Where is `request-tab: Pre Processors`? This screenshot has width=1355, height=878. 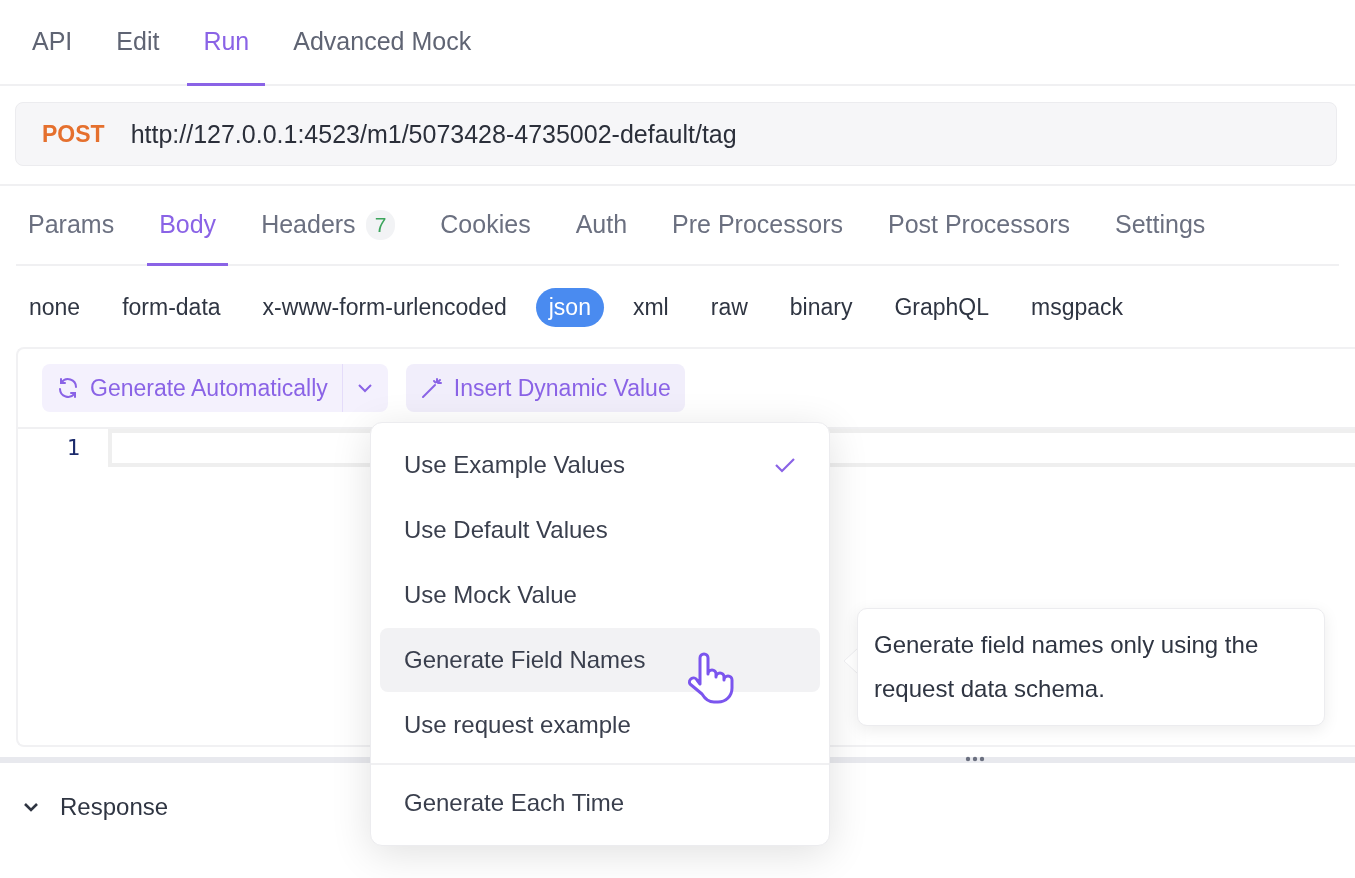 request-tab: Pre Processors is located at coordinates (757, 226).